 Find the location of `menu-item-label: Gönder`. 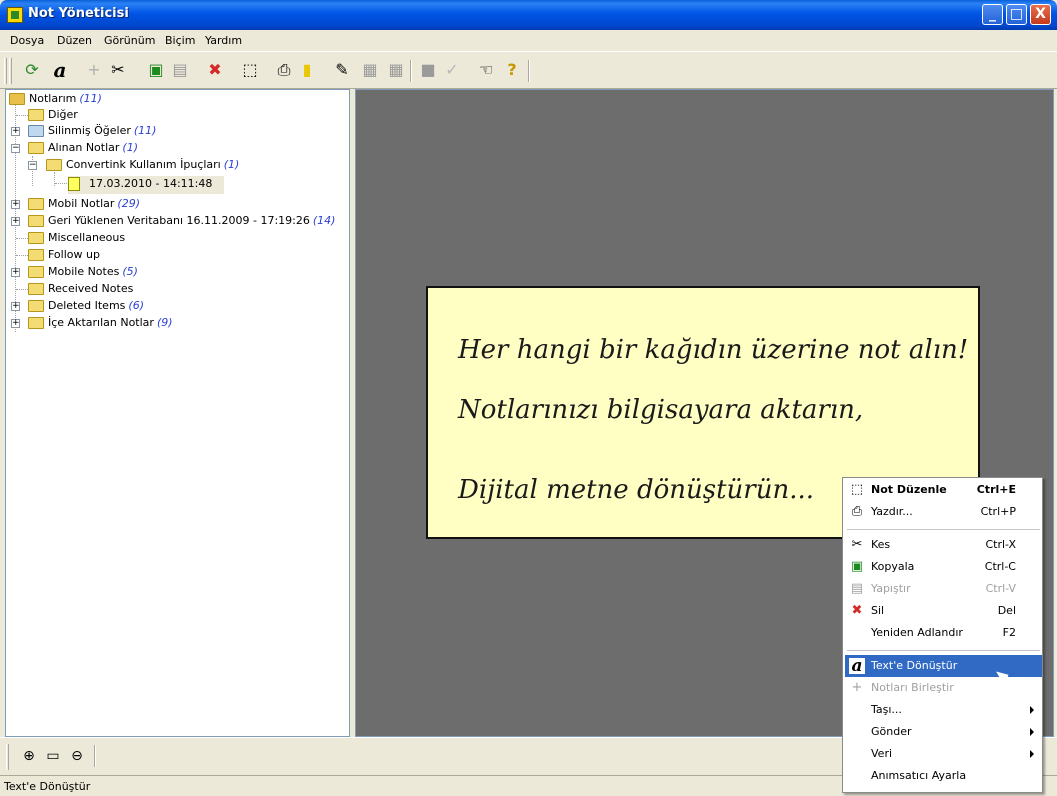

menu-item-label: Gönder is located at coordinates (891, 731).